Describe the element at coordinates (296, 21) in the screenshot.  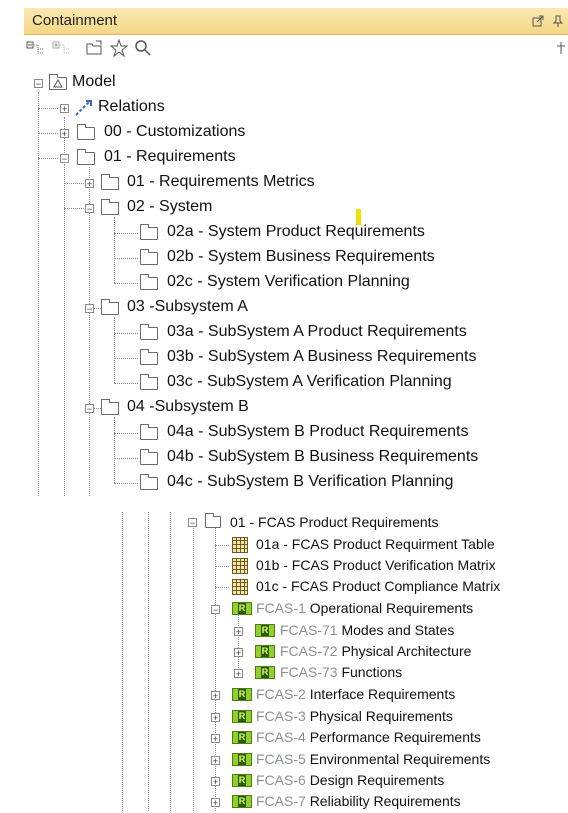
I see `panel-titlebar: Containment` at that location.